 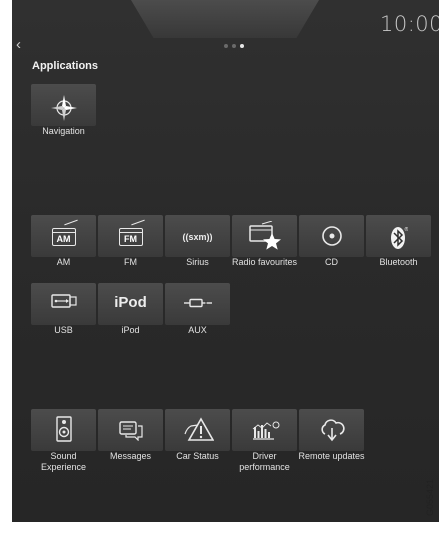 I want to click on app-tile-sound-experience: Sound Experience, so click(x=63, y=445).